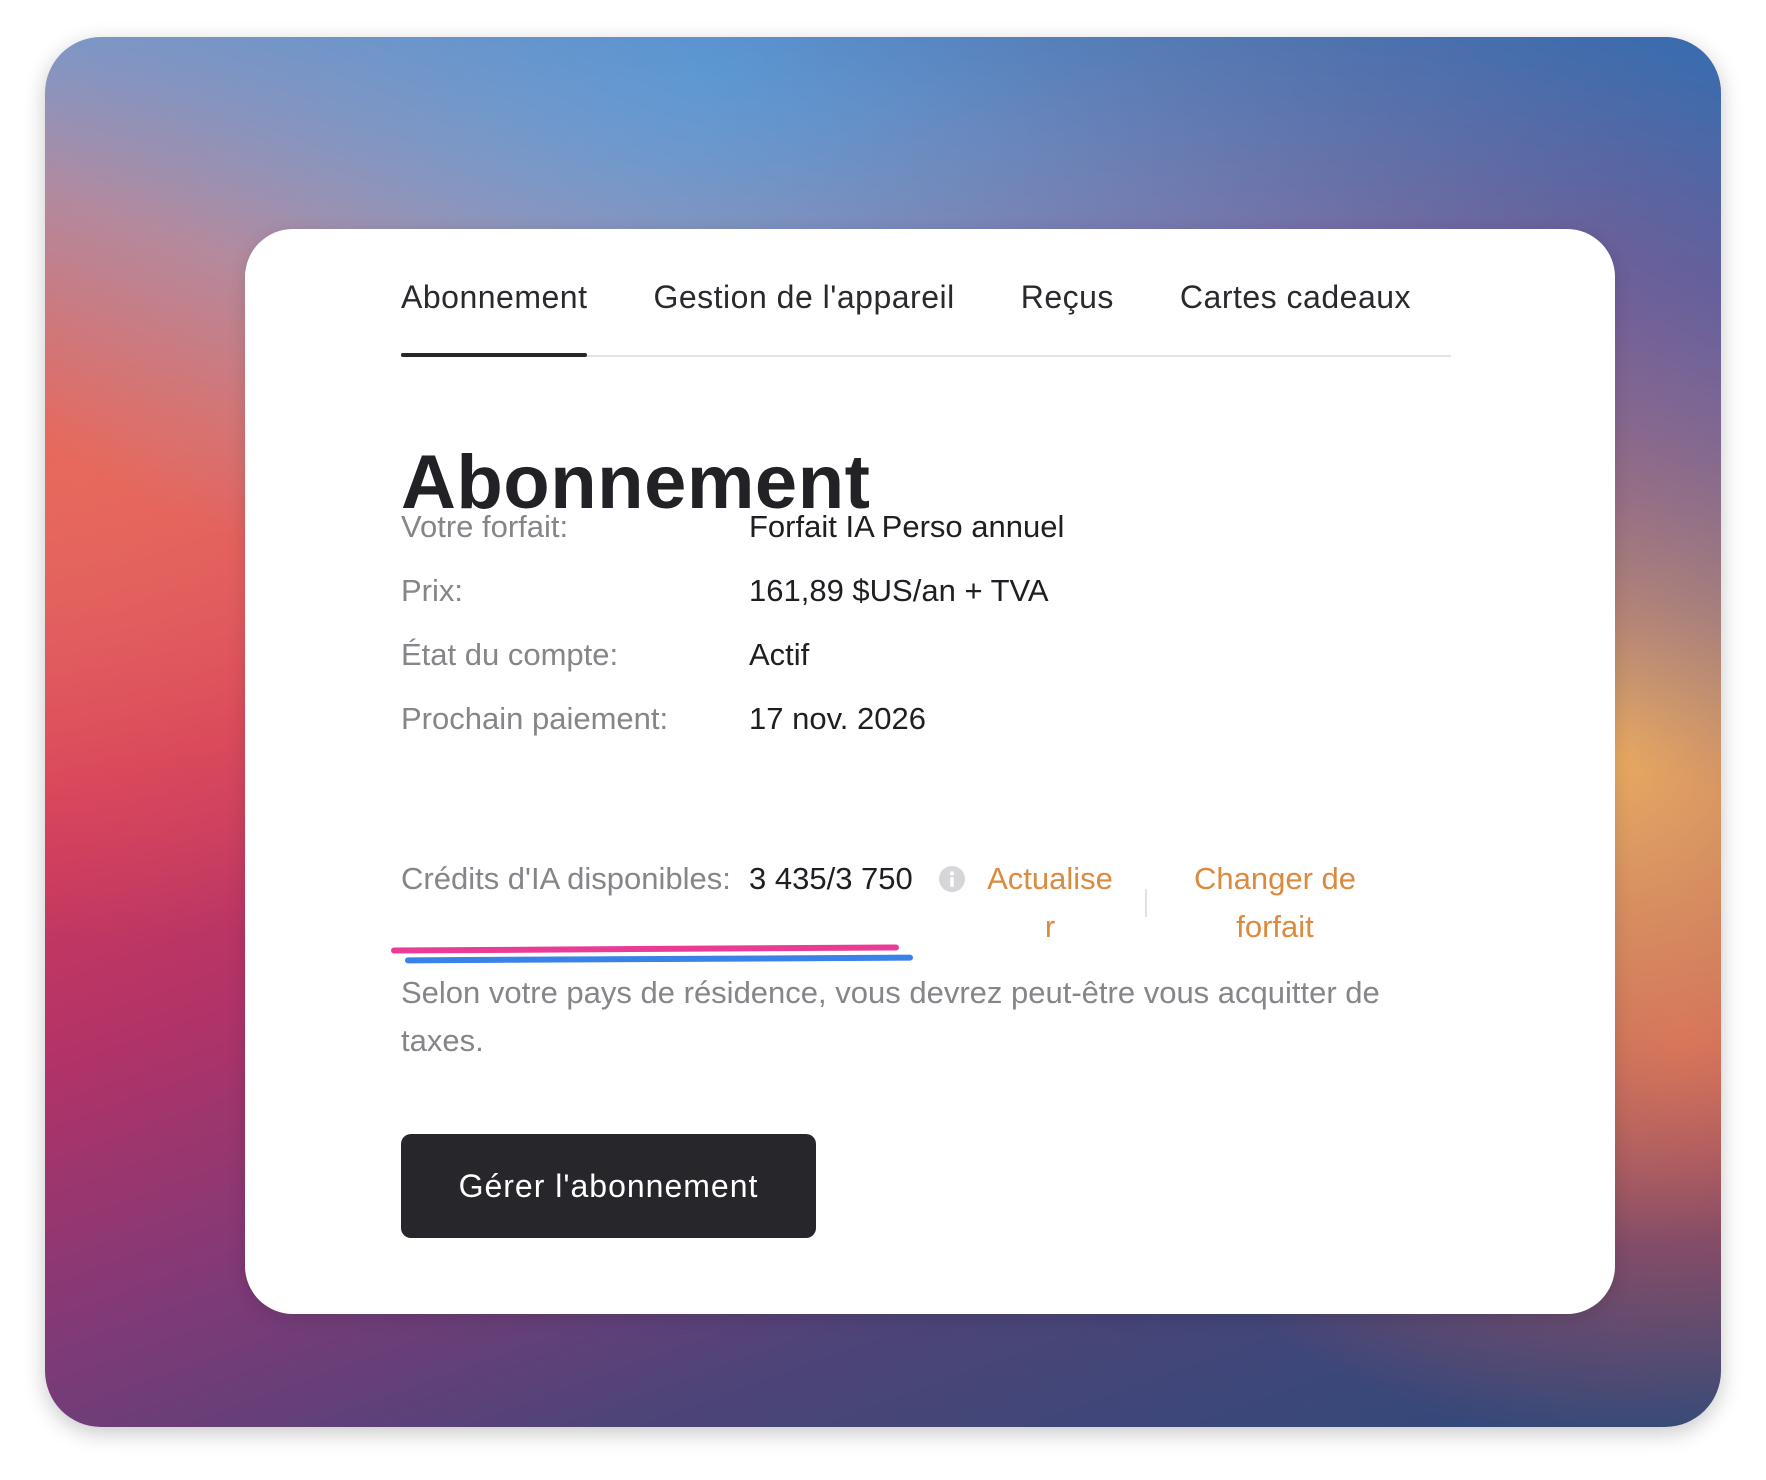 The height and width of the screenshot is (1480, 1766). Describe the element at coordinates (485, 526) in the screenshot. I see `plan-label: Votre forfait:` at that location.